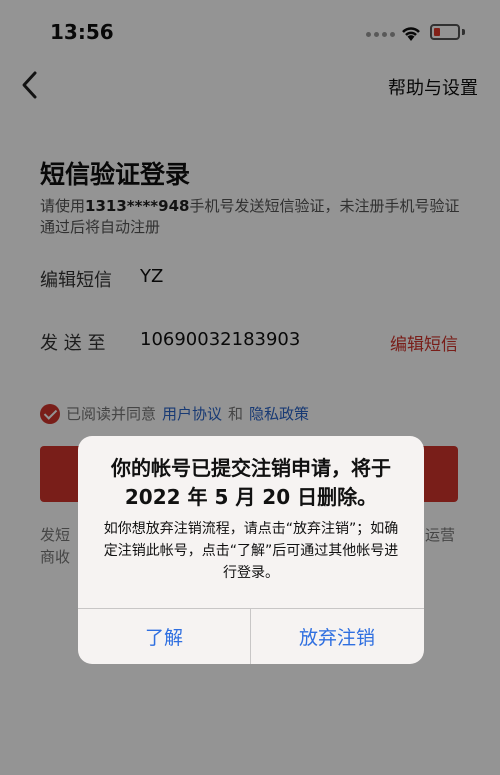 This screenshot has width=500, height=775. Describe the element at coordinates (251, 482) in the screenshot. I see `alert-title: 你的帐号已提交注销申请，将于 2022 年 5 月 20 日删除。` at that location.